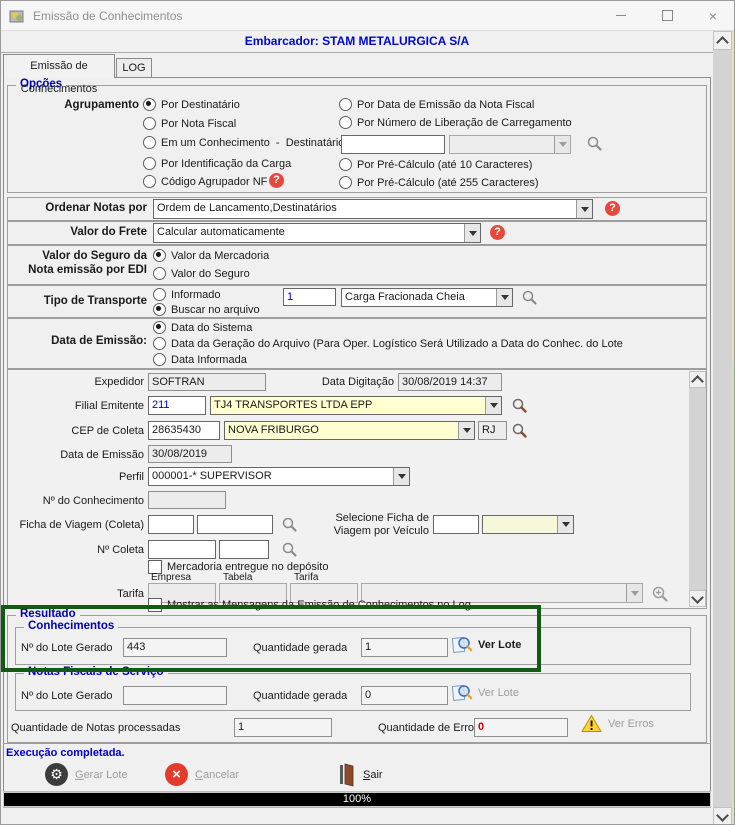 The height and width of the screenshot is (825, 735). Describe the element at coordinates (108, 232) in the screenshot. I see `frete-label: Valor do Frete` at that location.